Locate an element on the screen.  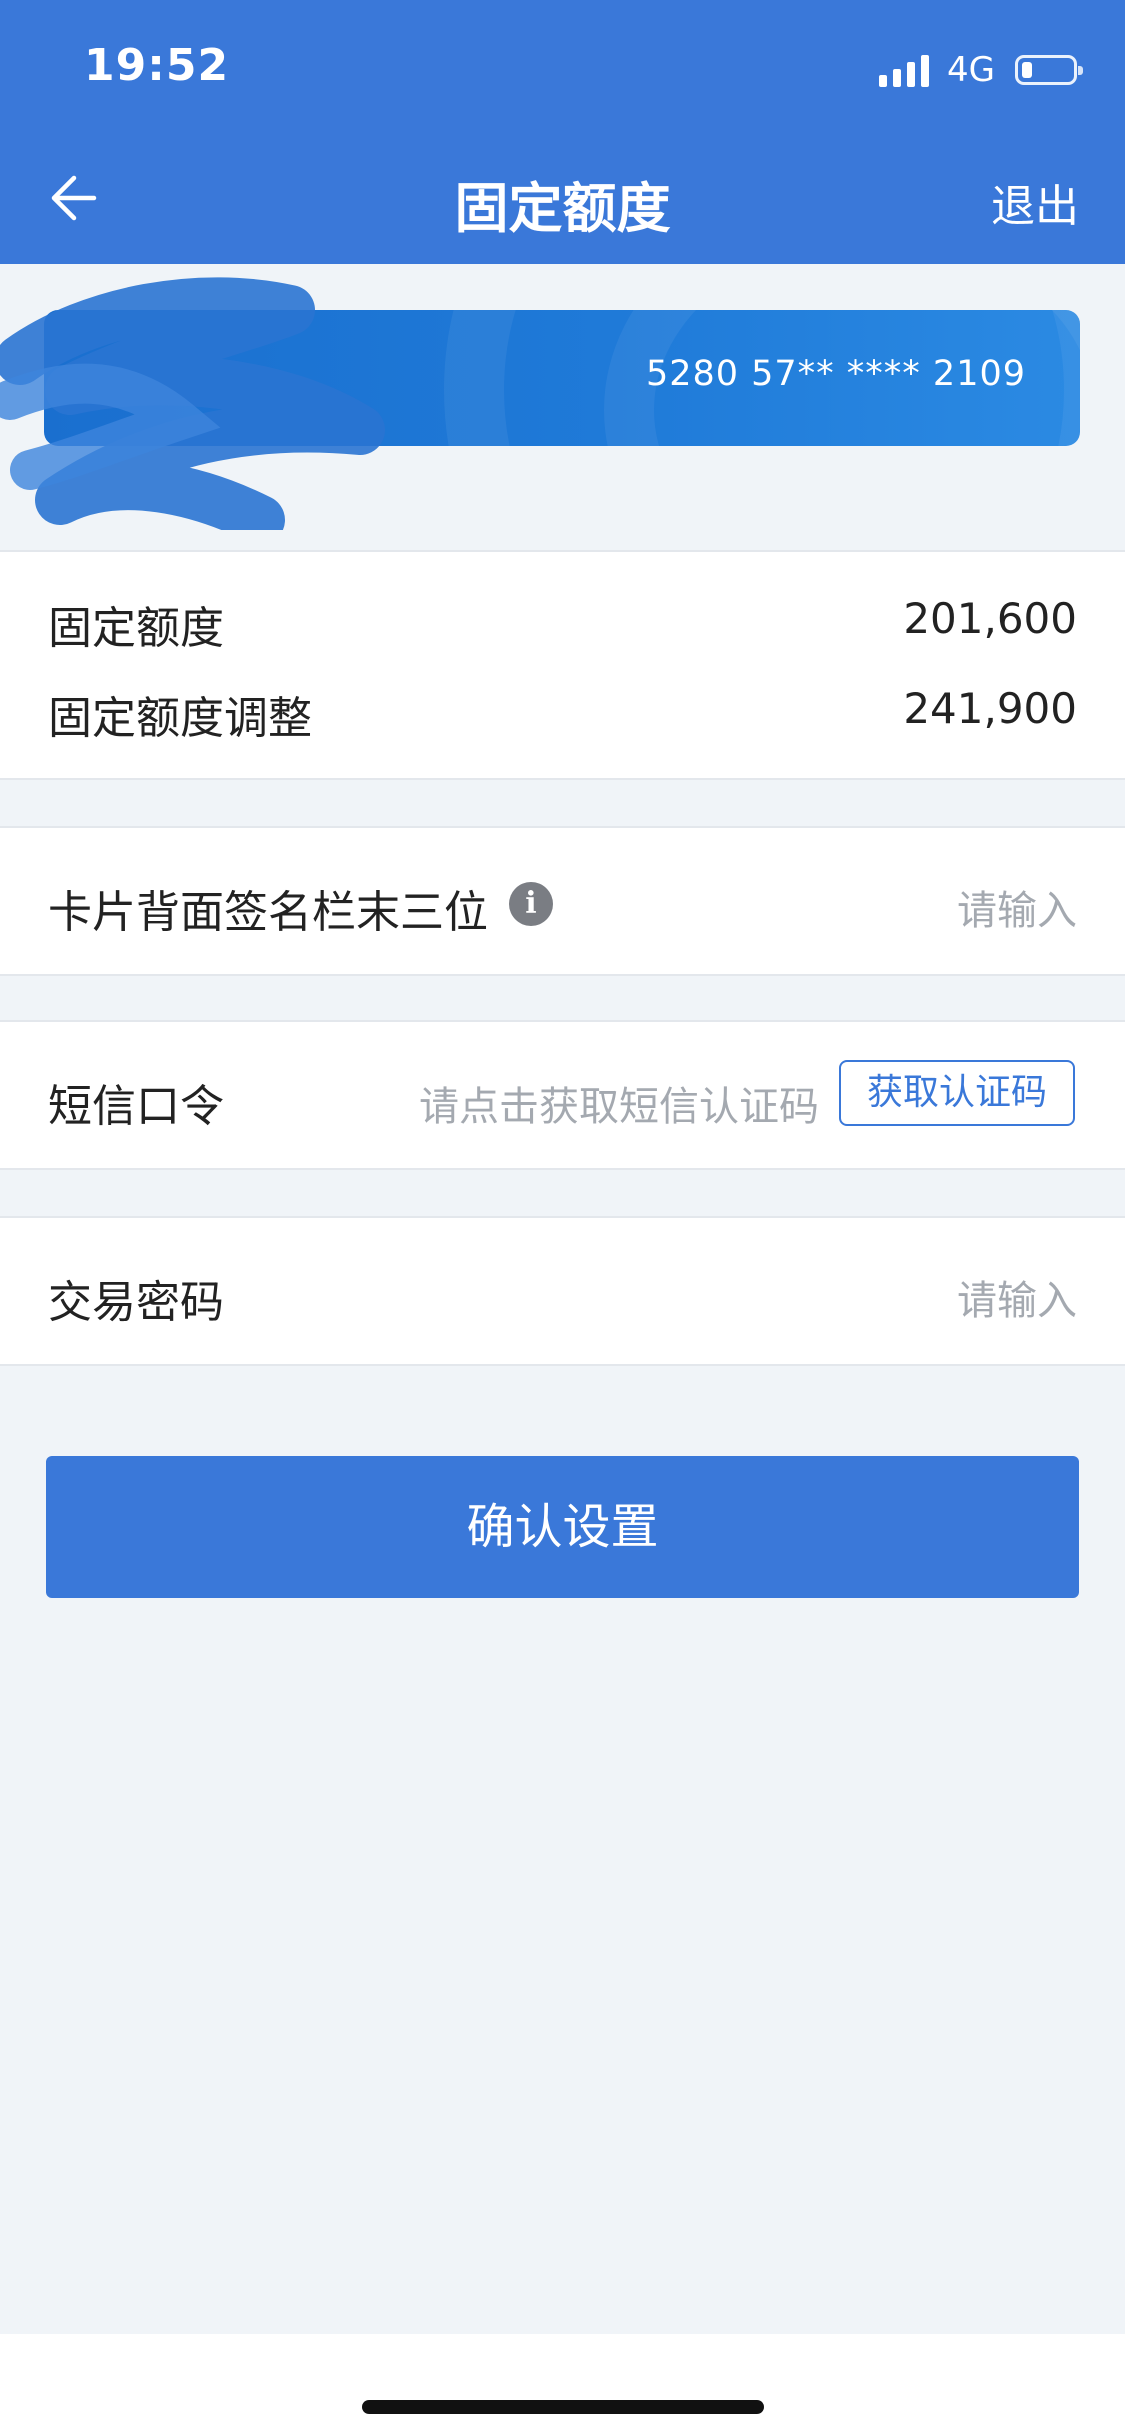
header: 19:52 4G 固定额度 退出 is located at coordinates (562, 132).